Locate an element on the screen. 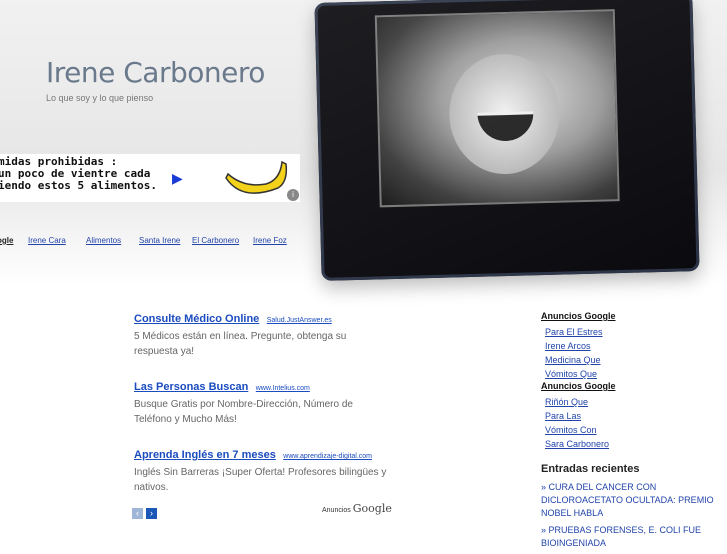 This screenshot has height=554, width=727. ad-pager: ‹ › is located at coordinates (146, 512).